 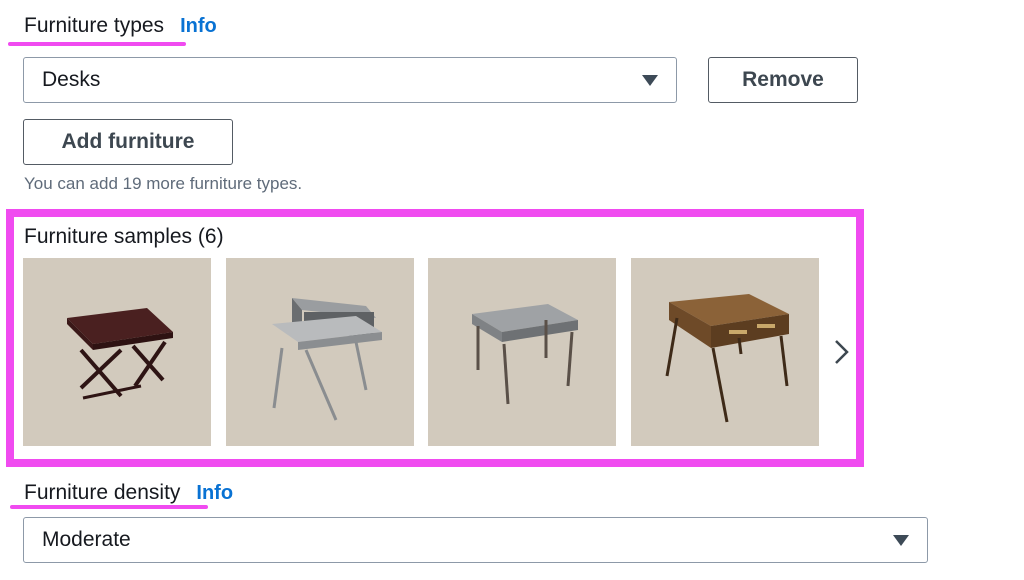 I want to click on dark-desk-image, so click(x=120, y=354).